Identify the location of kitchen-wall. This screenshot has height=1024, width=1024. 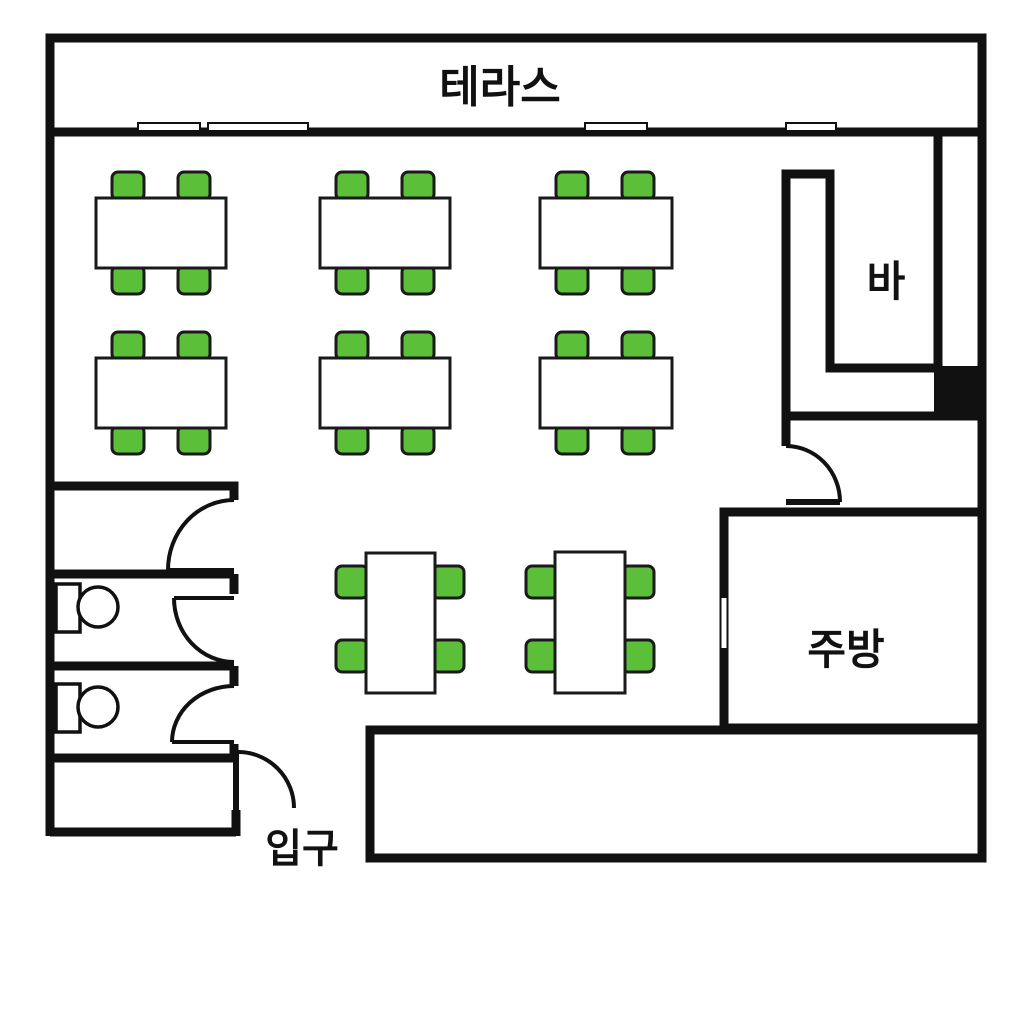
(850, 620).